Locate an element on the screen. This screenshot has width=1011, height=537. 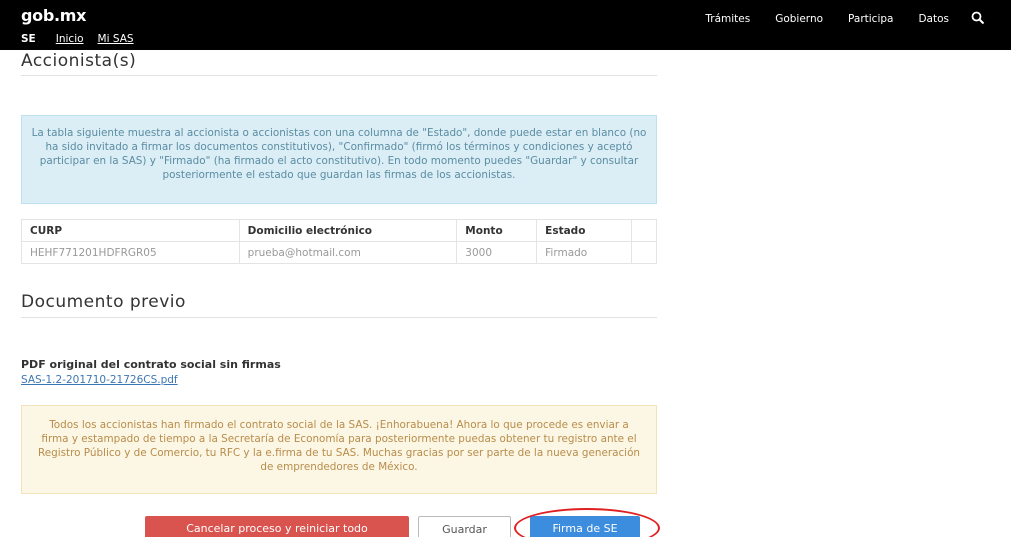
documento-title: Documento previo is located at coordinates (103, 302).